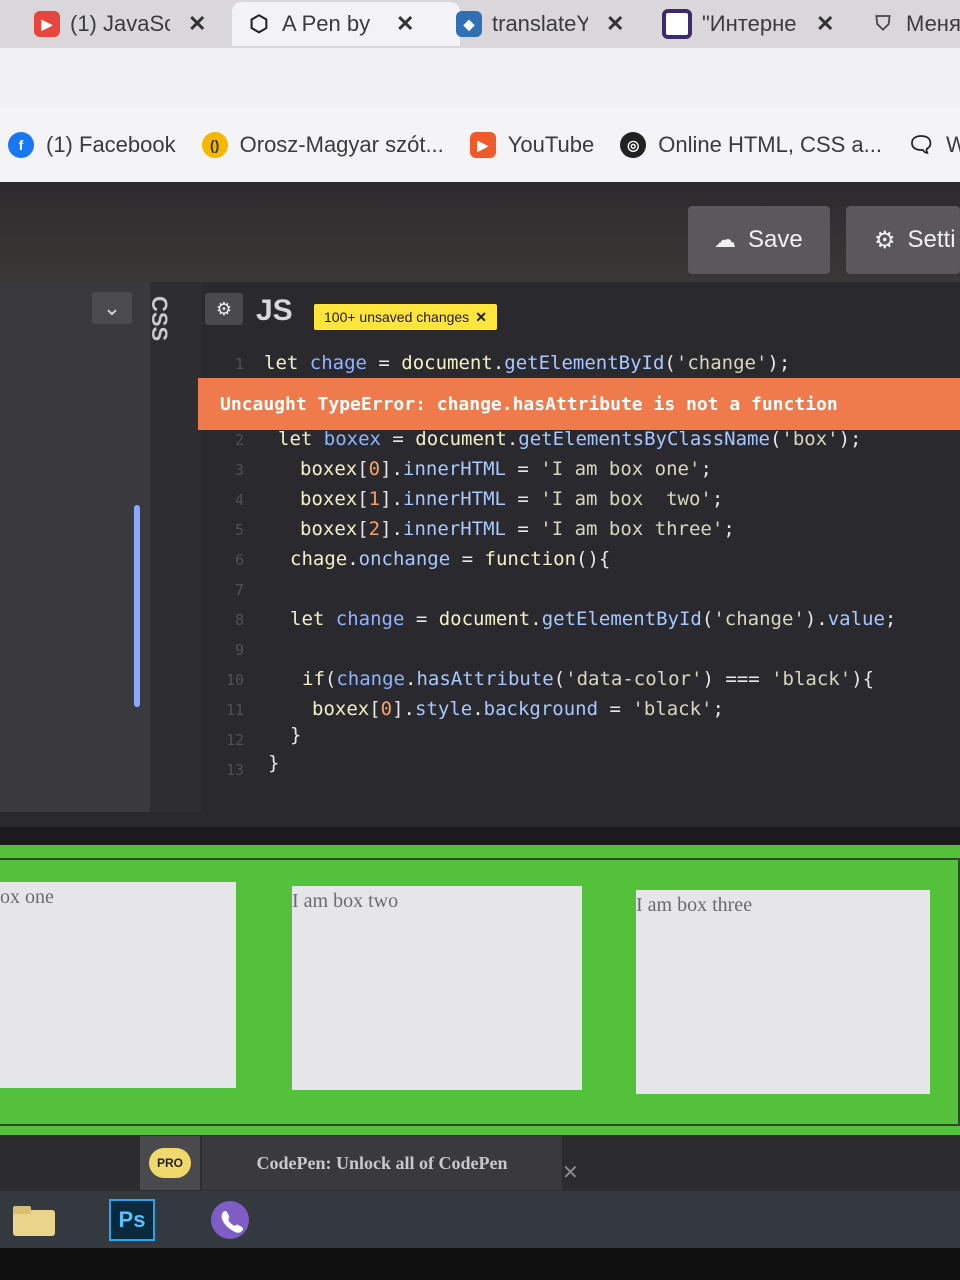 This screenshot has height=1280, width=960. I want to click on line-number: 8, so click(239, 620).